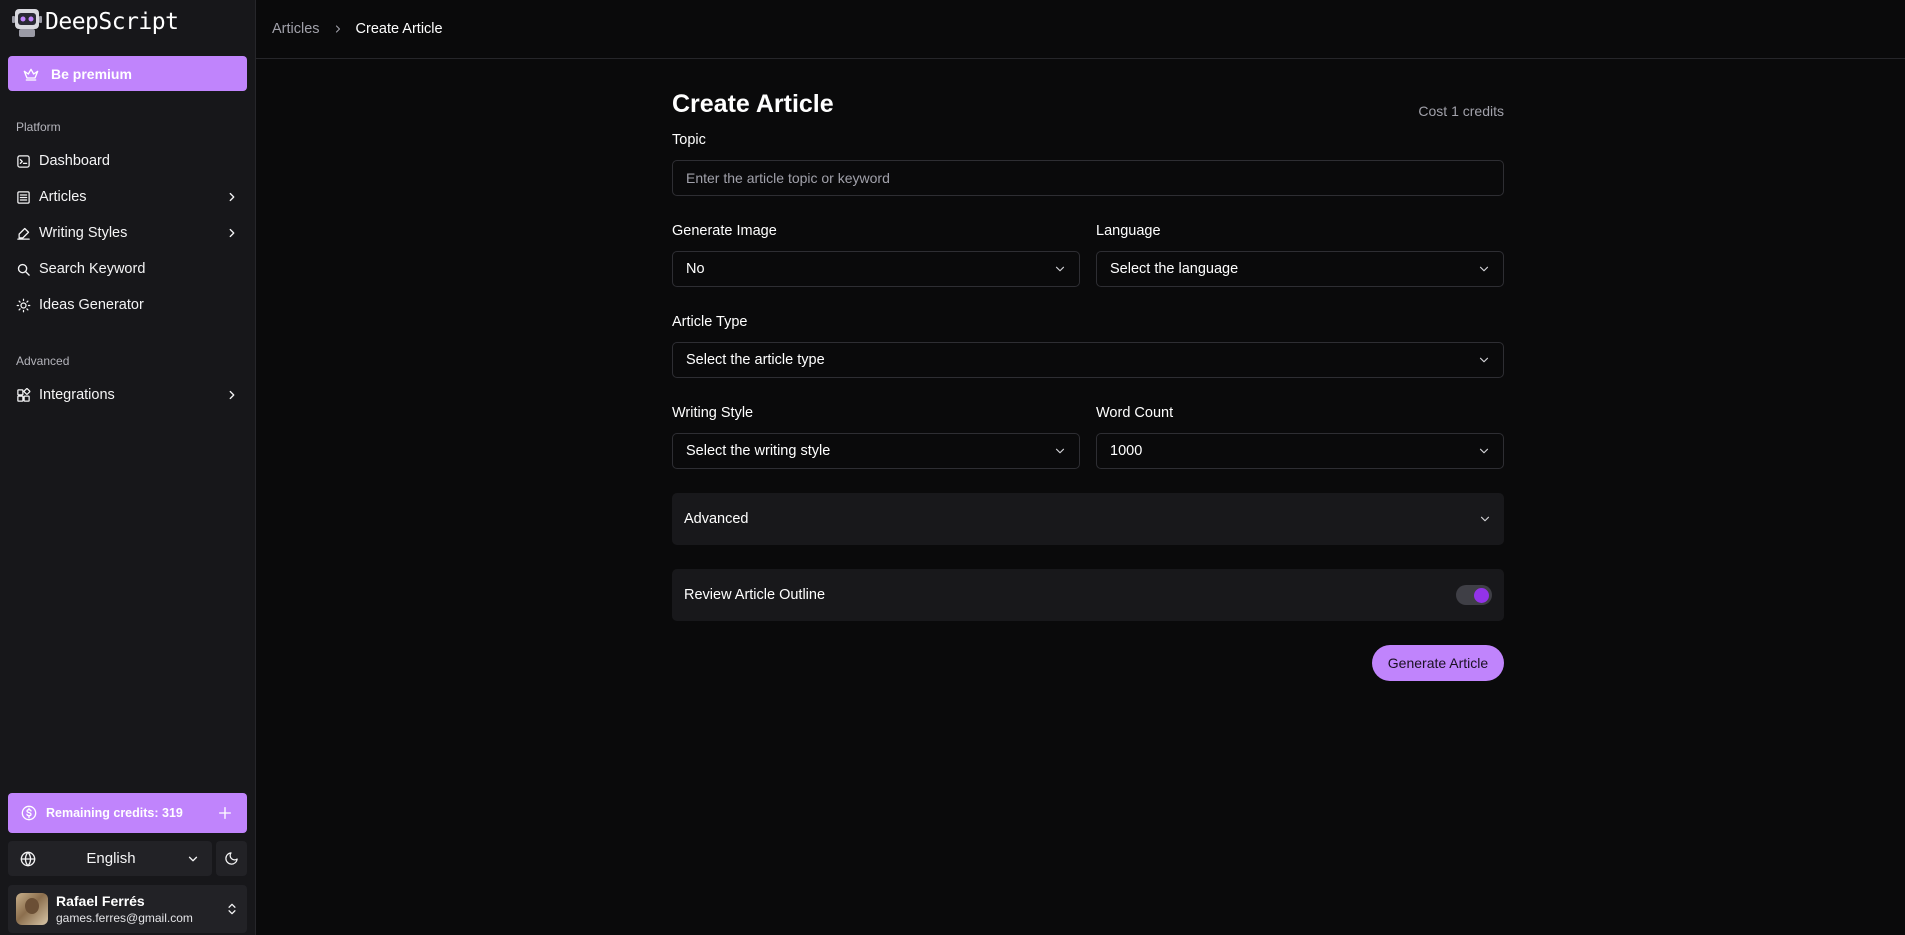  I want to click on generate-image-label: Generate Image, so click(724, 231).